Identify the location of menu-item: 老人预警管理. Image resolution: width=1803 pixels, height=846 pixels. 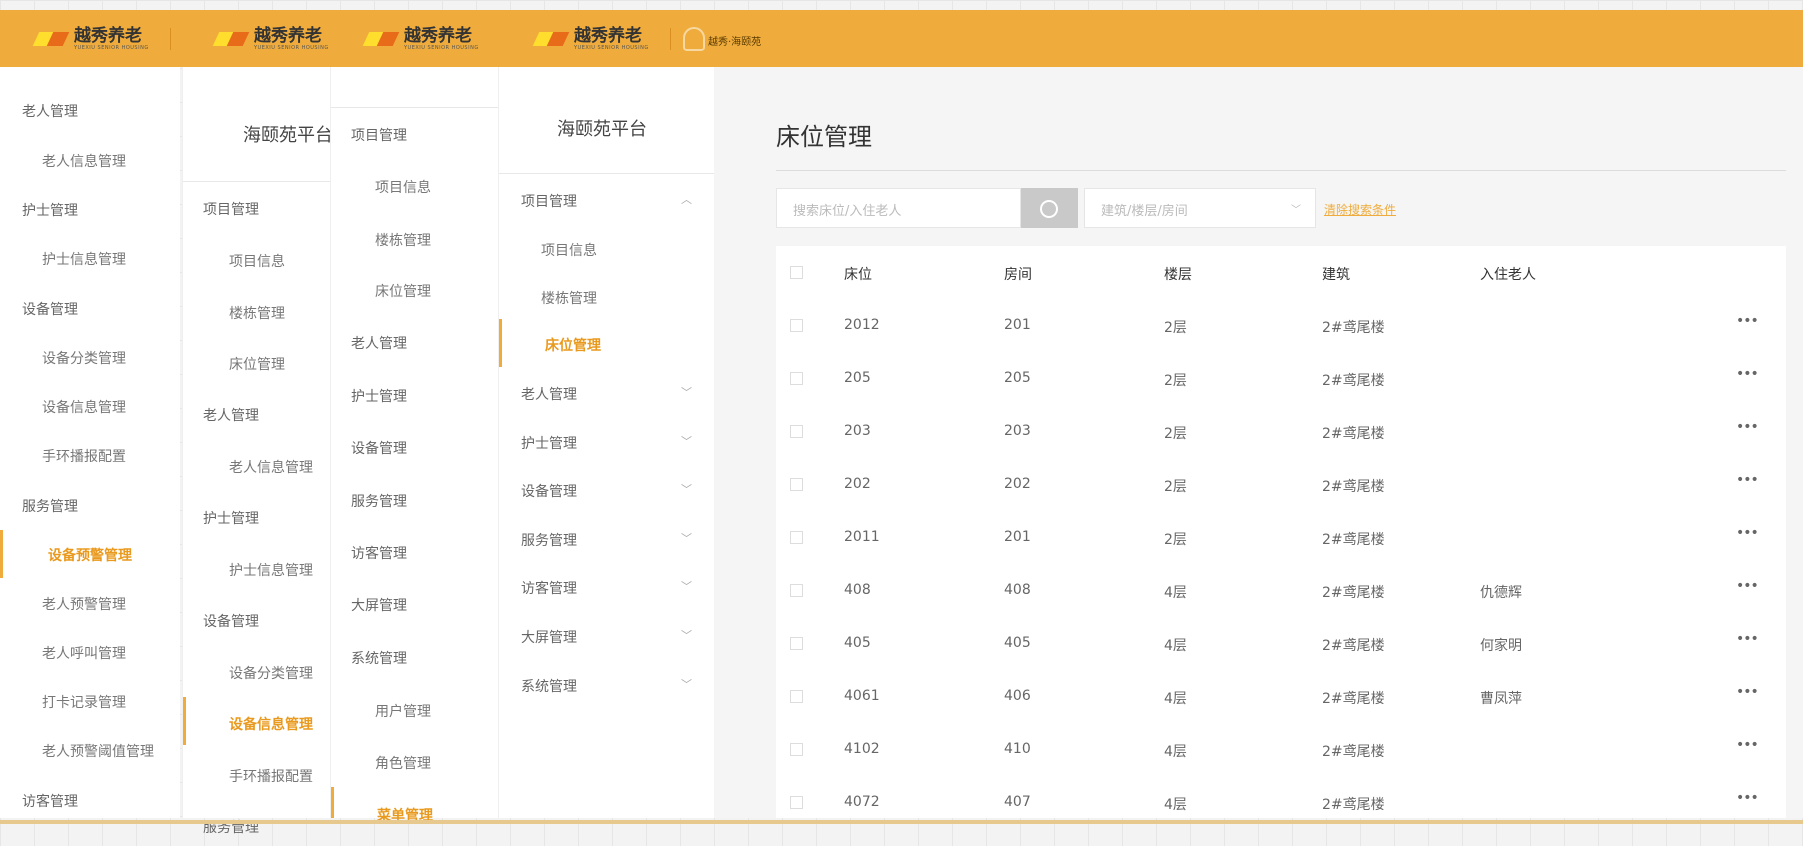
(84, 604).